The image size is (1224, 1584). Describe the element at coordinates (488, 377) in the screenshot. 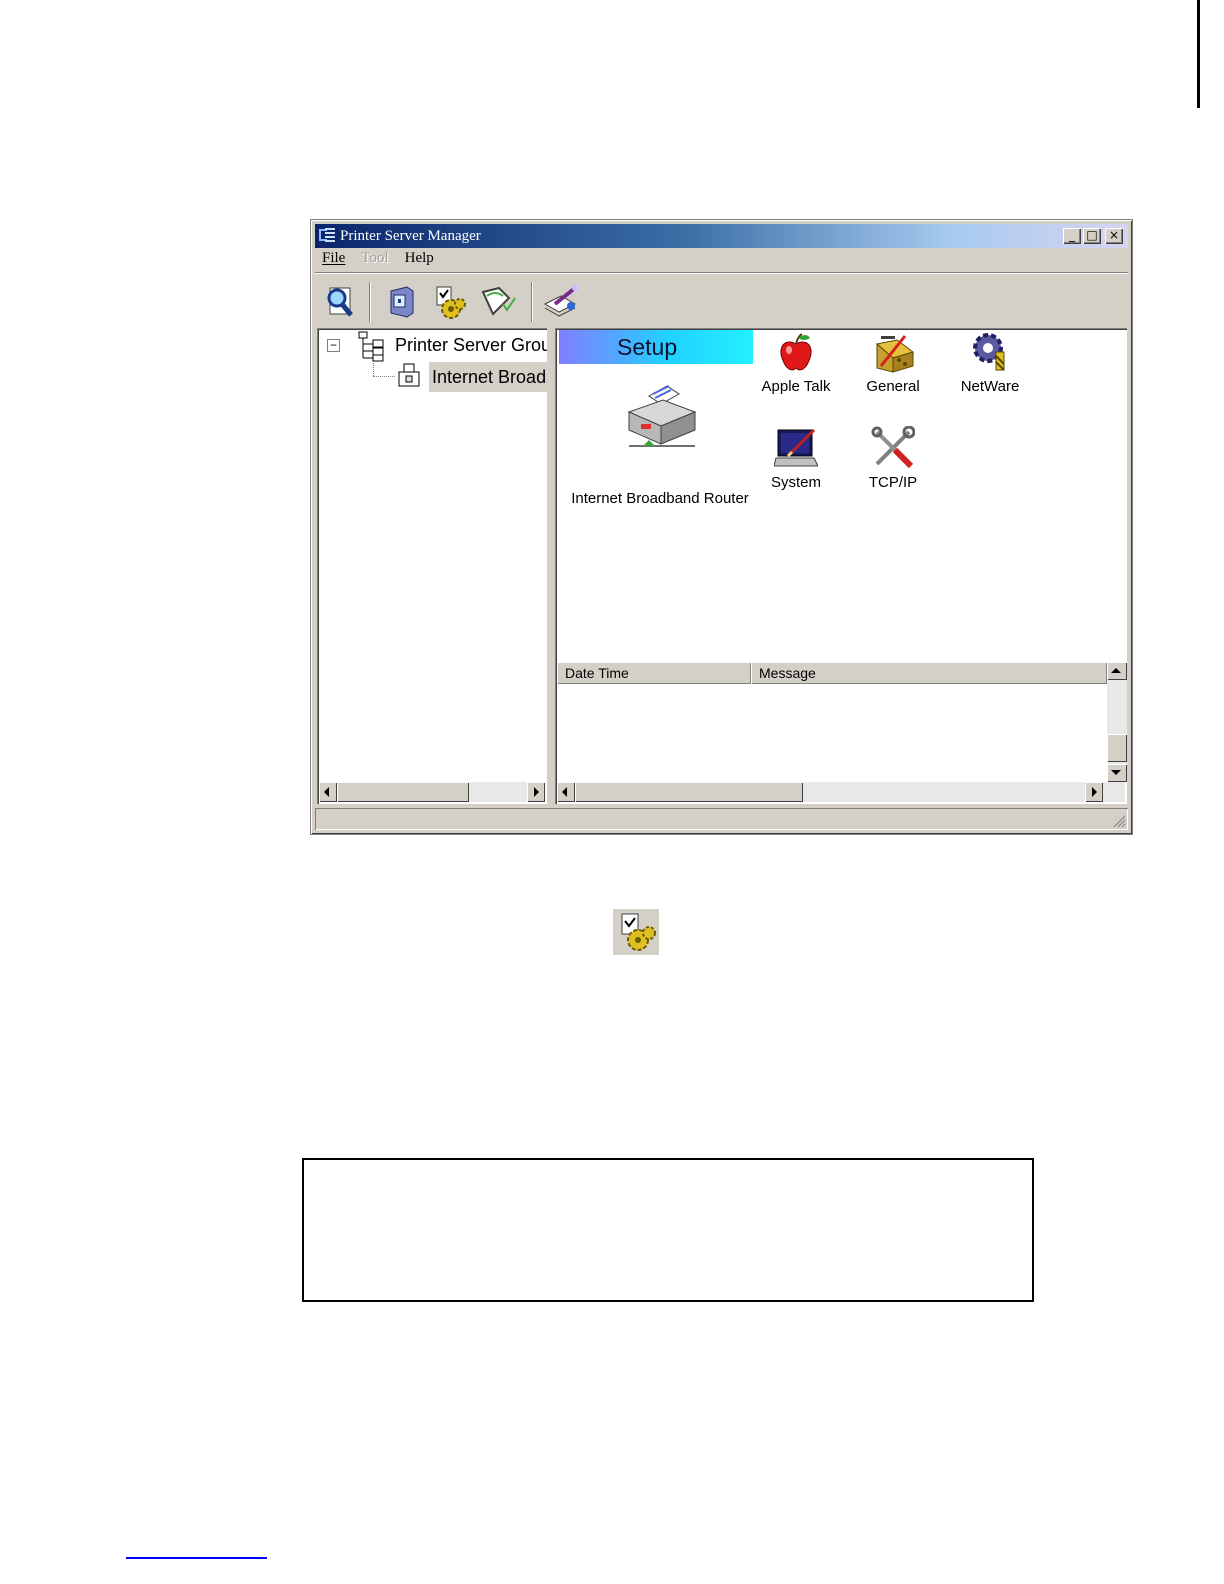

I see `tree-item-internet-broadband-router: Internet Broadband Router` at that location.